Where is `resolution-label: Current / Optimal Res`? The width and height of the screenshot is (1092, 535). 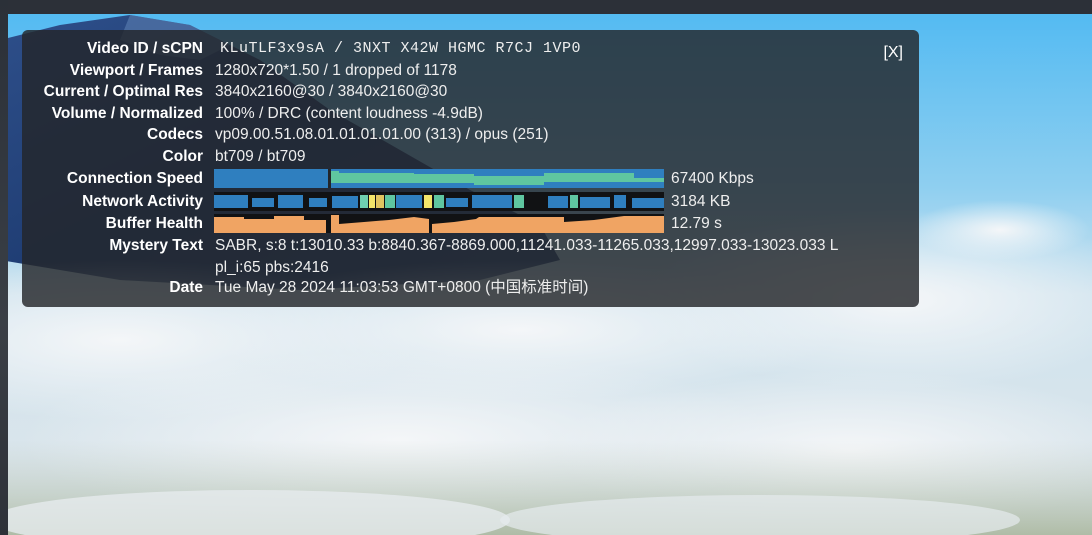
resolution-label: Current / Optimal Res is located at coordinates (123, 91).